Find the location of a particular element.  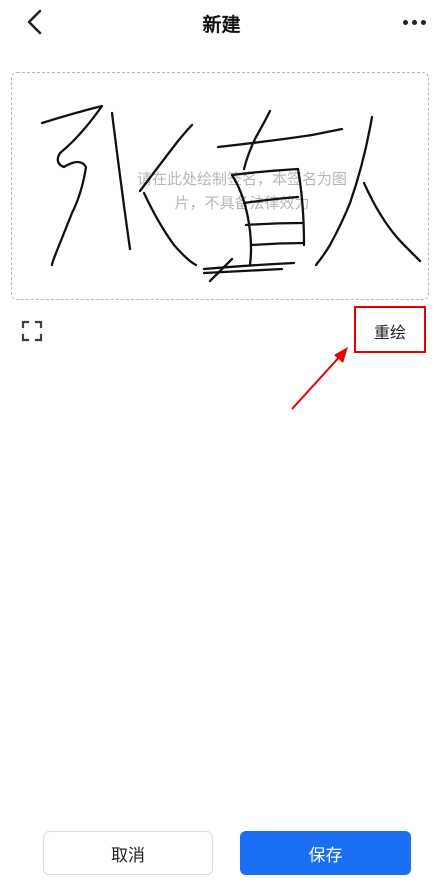

save-button: 保存 is located at coordinates (325, 853).